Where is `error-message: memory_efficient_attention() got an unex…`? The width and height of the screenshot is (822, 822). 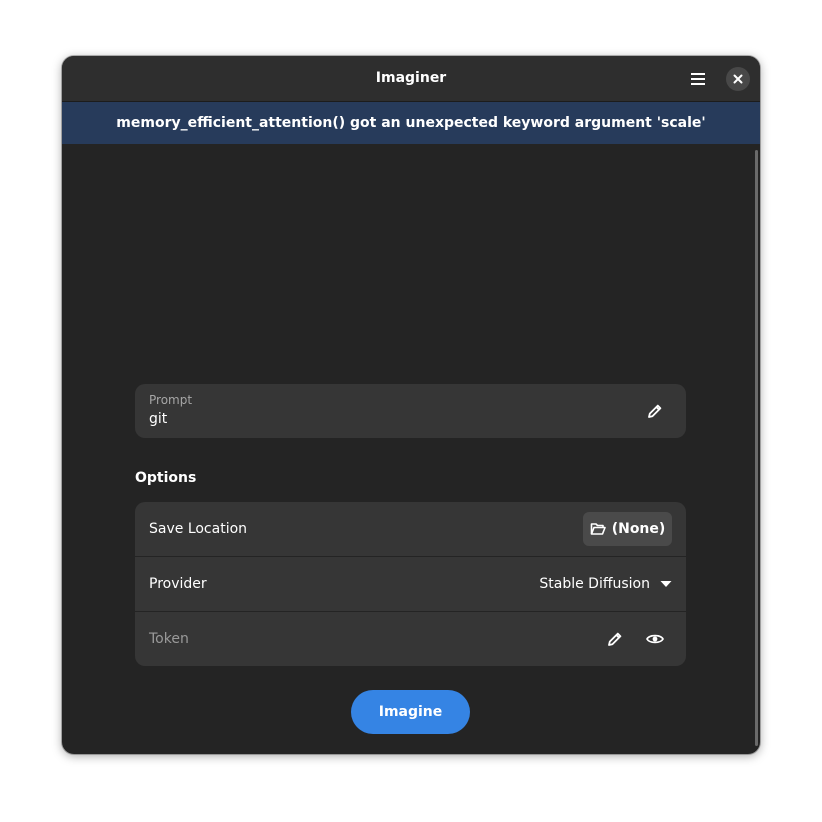
error-message: memory_efficient_attention() got an unex… is located at coordinates (411, 123).